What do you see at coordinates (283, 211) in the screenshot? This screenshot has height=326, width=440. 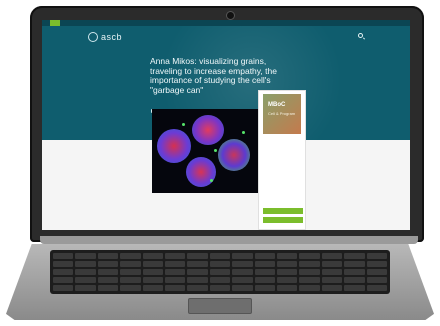 I see `sidebar-button-primary` at bounding box center [283, 211].